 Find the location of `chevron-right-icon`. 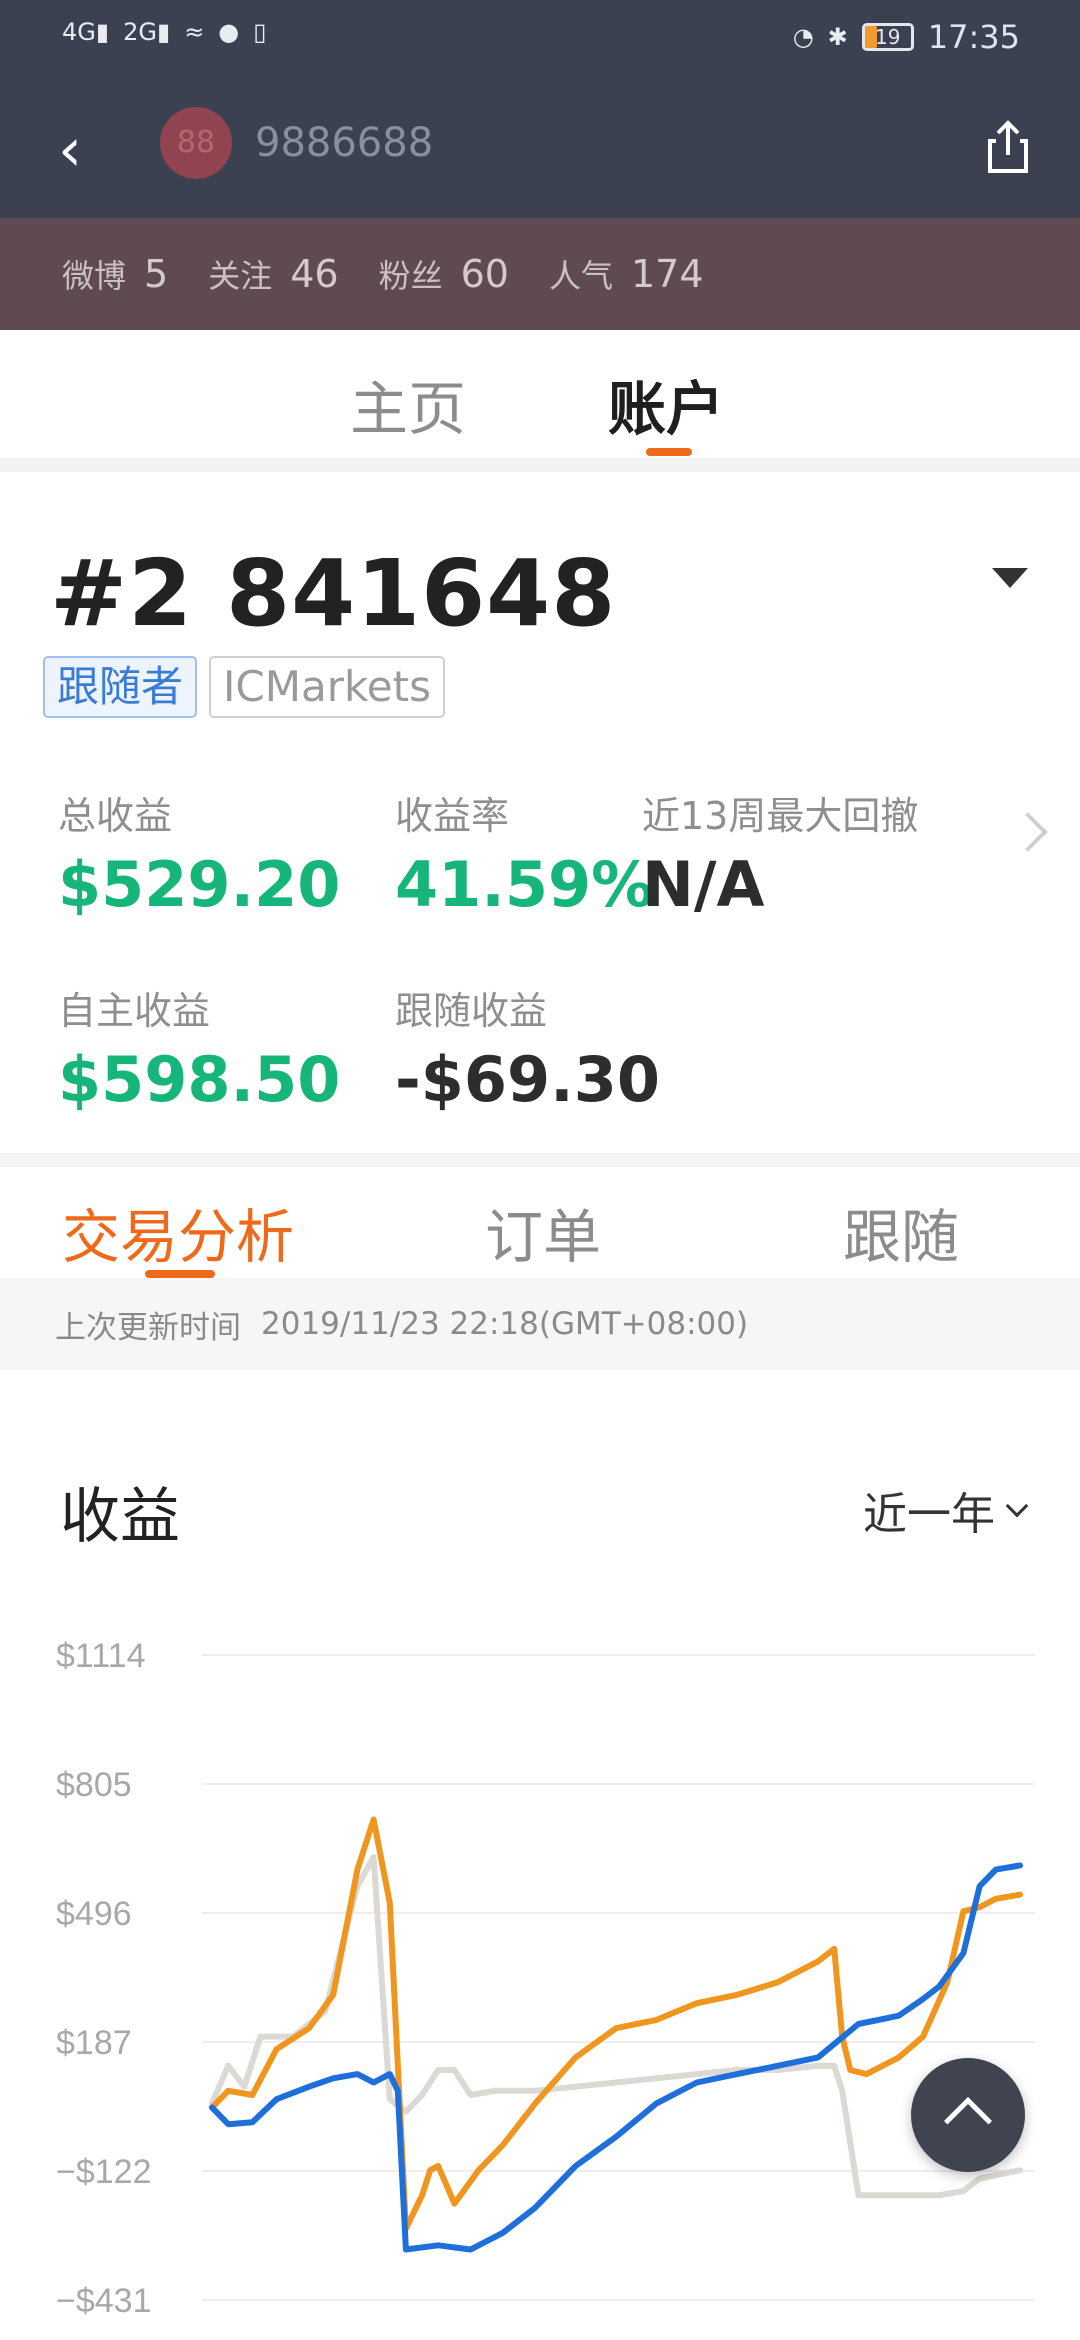

chevron-right-icon is located at coordinates (1028, 832).